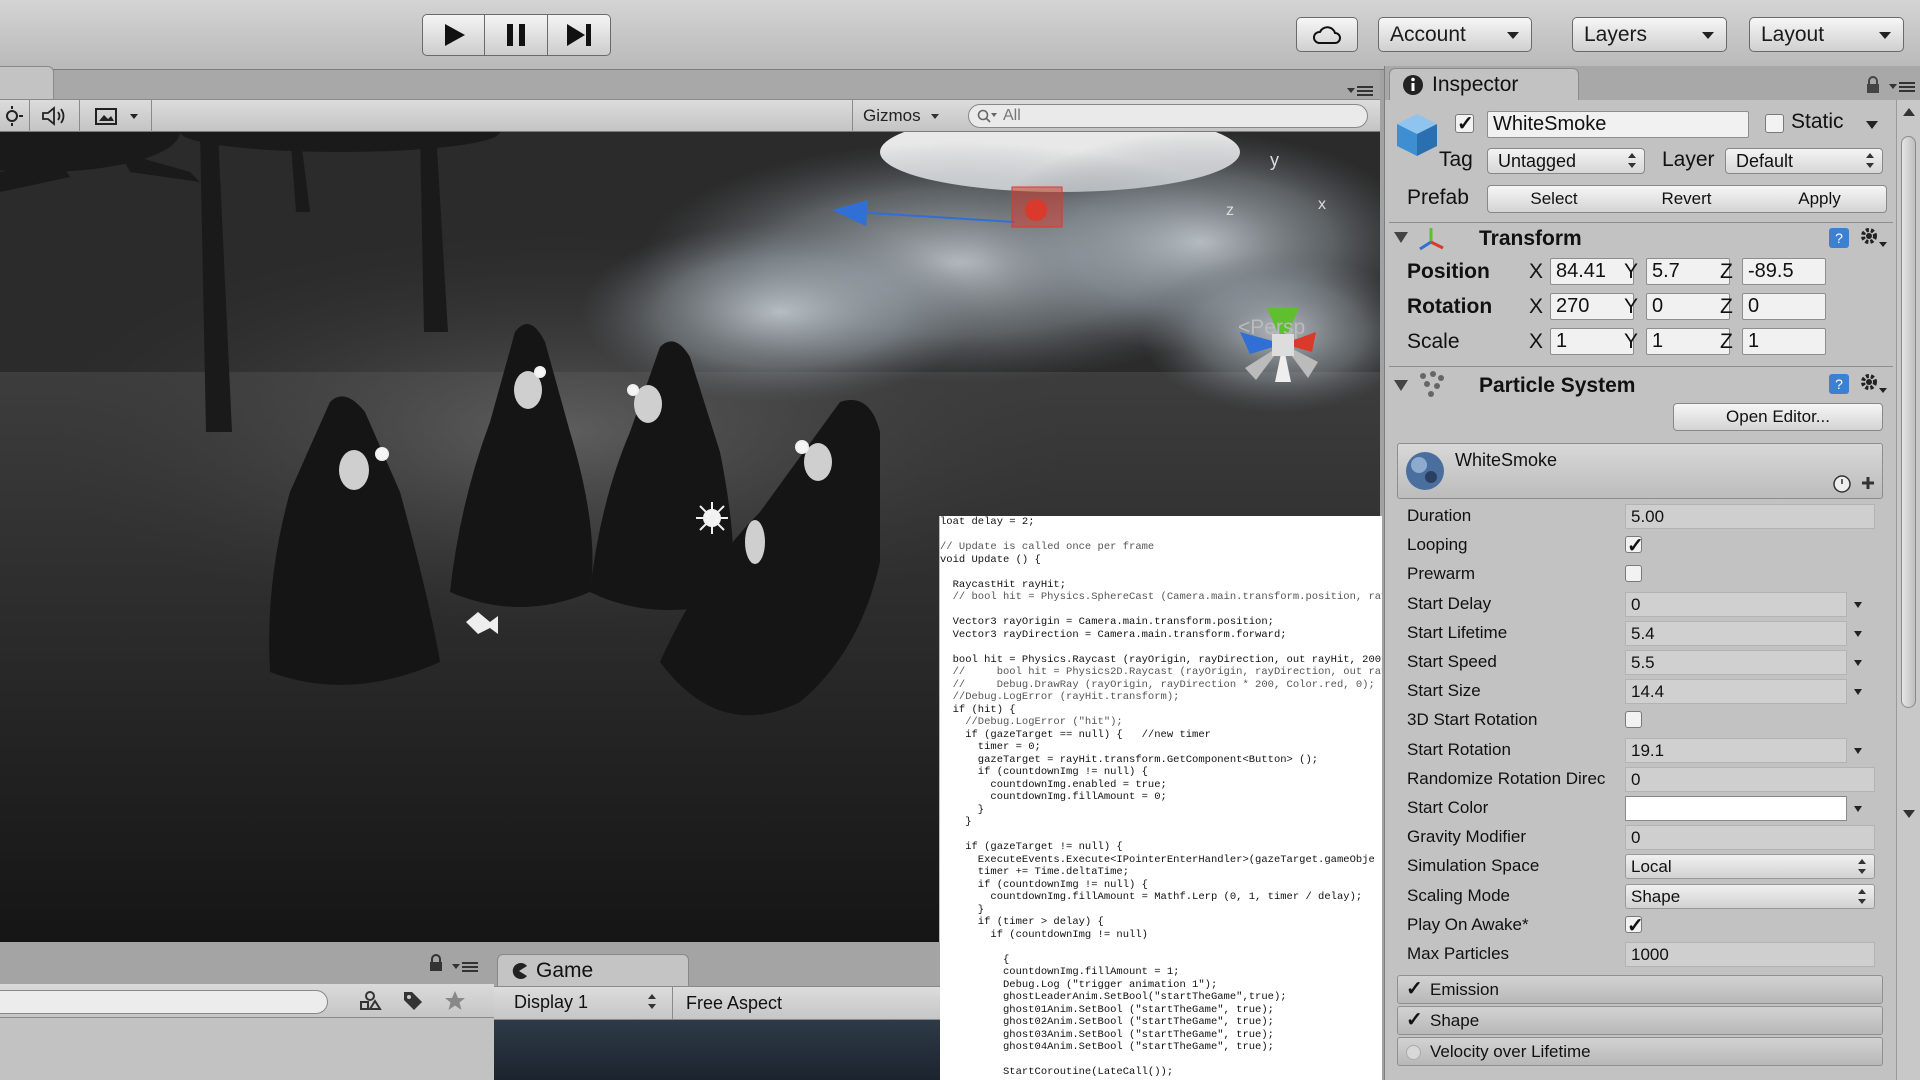  What do you see at coordinates (1909, 814) in the screenshot?
I see `scroll-down-icon` at bounding box center [1909, 814].